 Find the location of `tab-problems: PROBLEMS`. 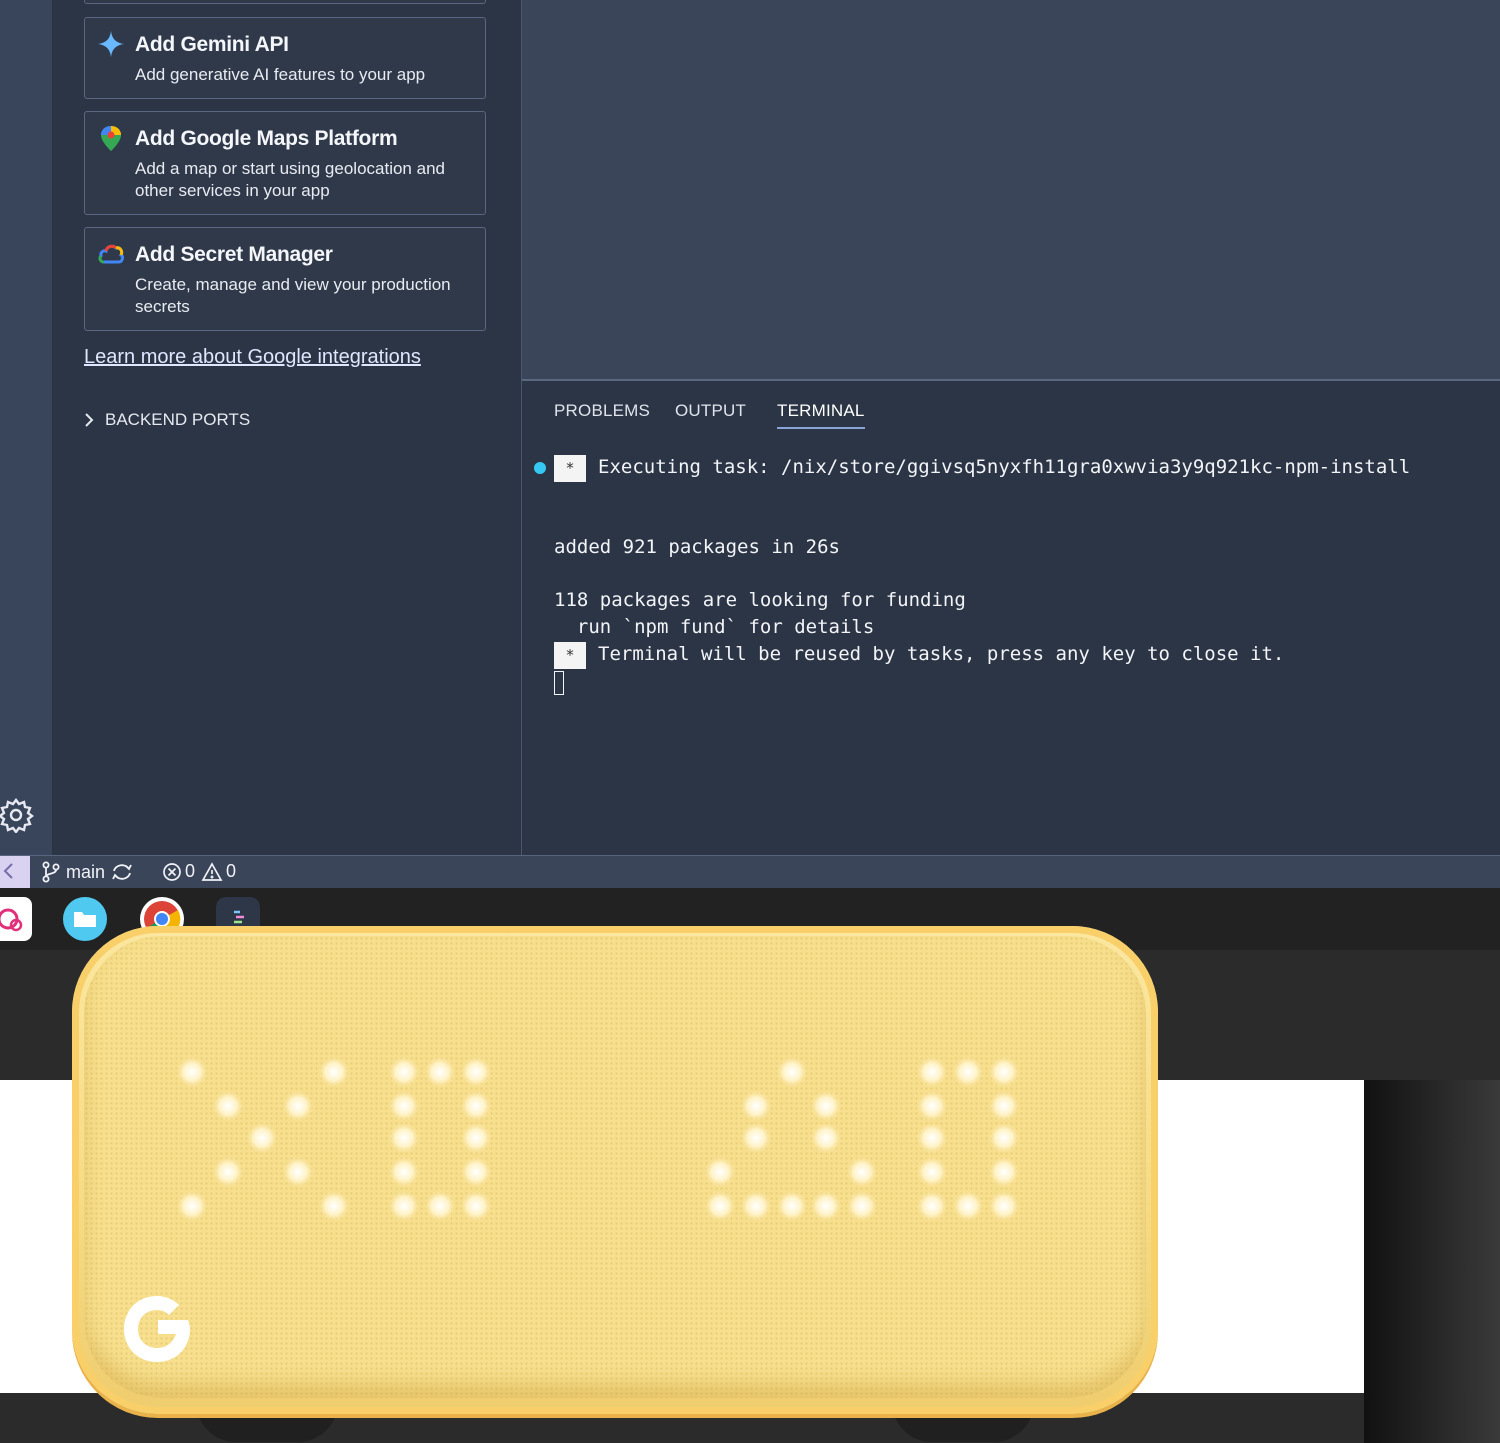

tab-problems: PROBLEMS is located at coordinates (602, 411).